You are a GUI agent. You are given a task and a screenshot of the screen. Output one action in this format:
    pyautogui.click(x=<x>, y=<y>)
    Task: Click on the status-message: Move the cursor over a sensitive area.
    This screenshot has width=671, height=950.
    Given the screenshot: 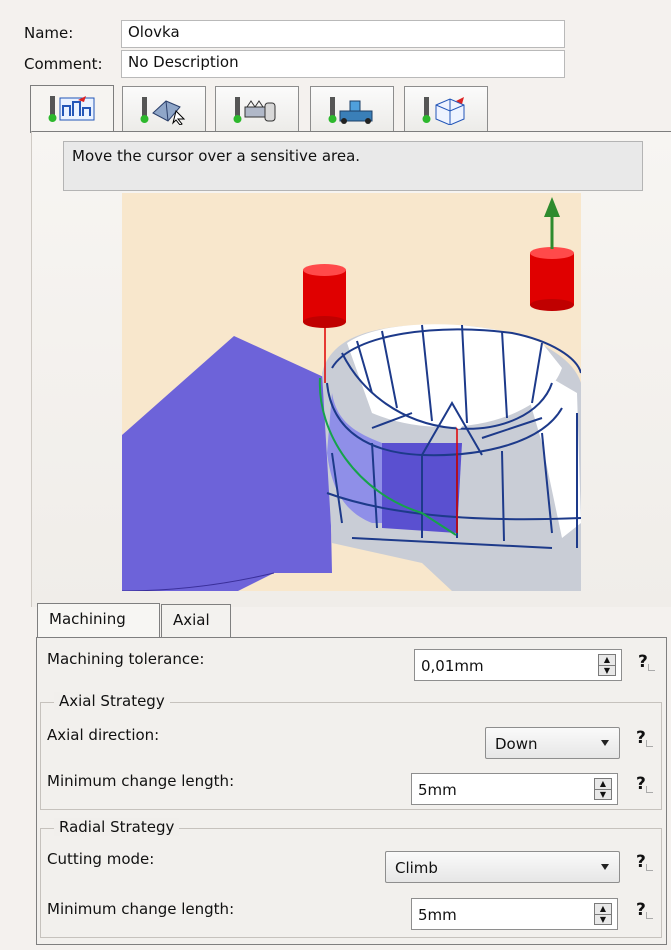 What is the action you would take?
    pyautogui.click(x=353, y=166)
    